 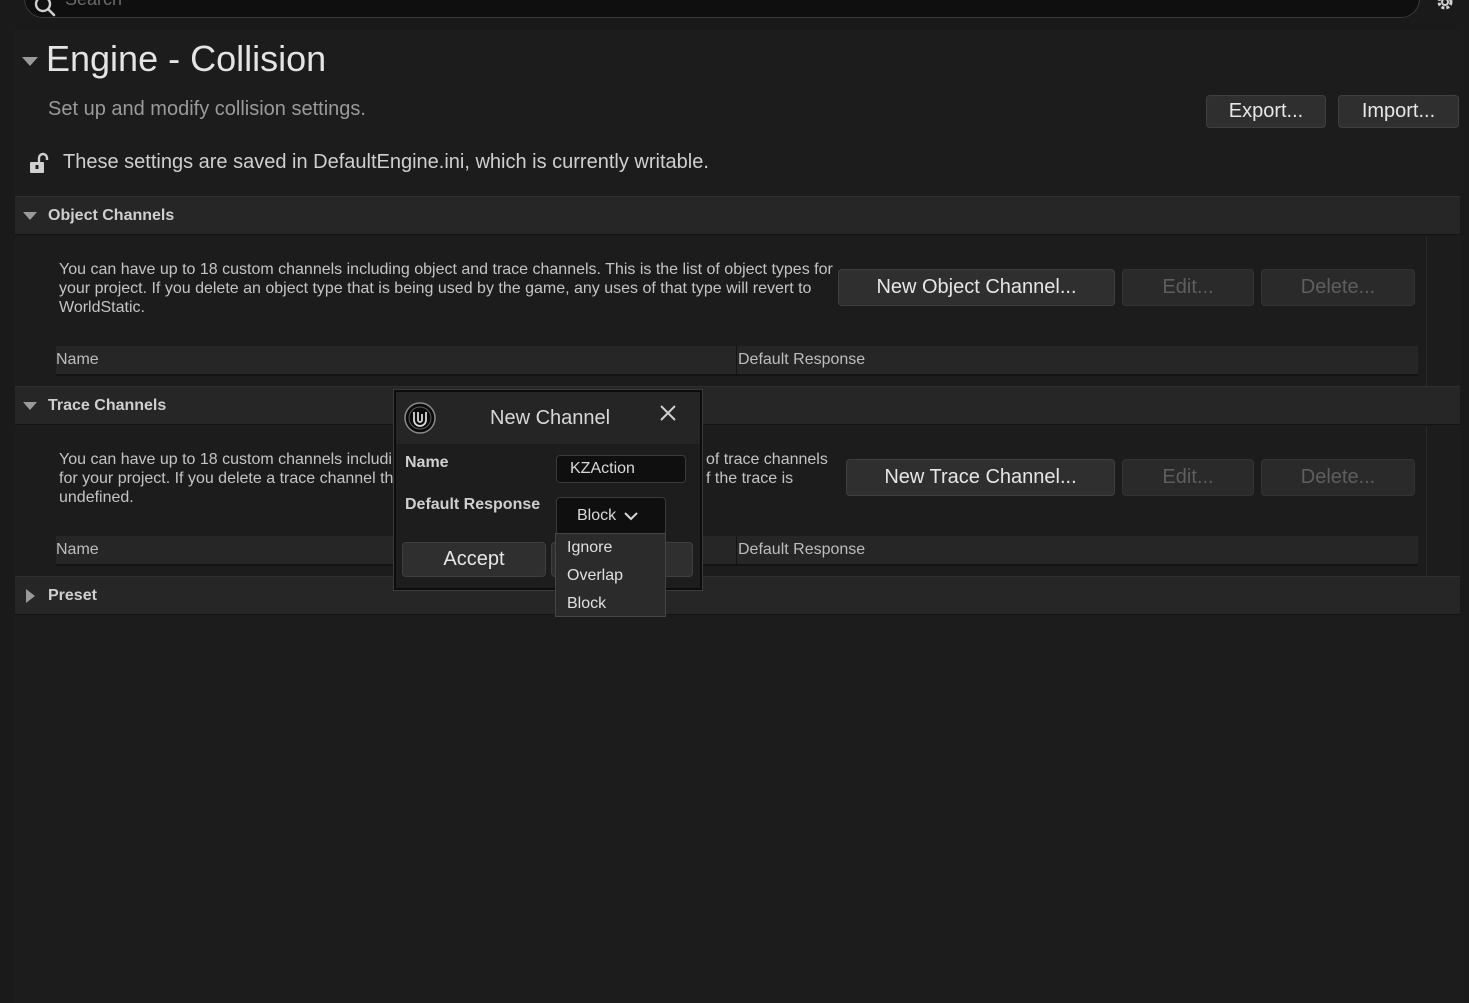 I want to click on gear-icon, so click(x=1445, y=10).